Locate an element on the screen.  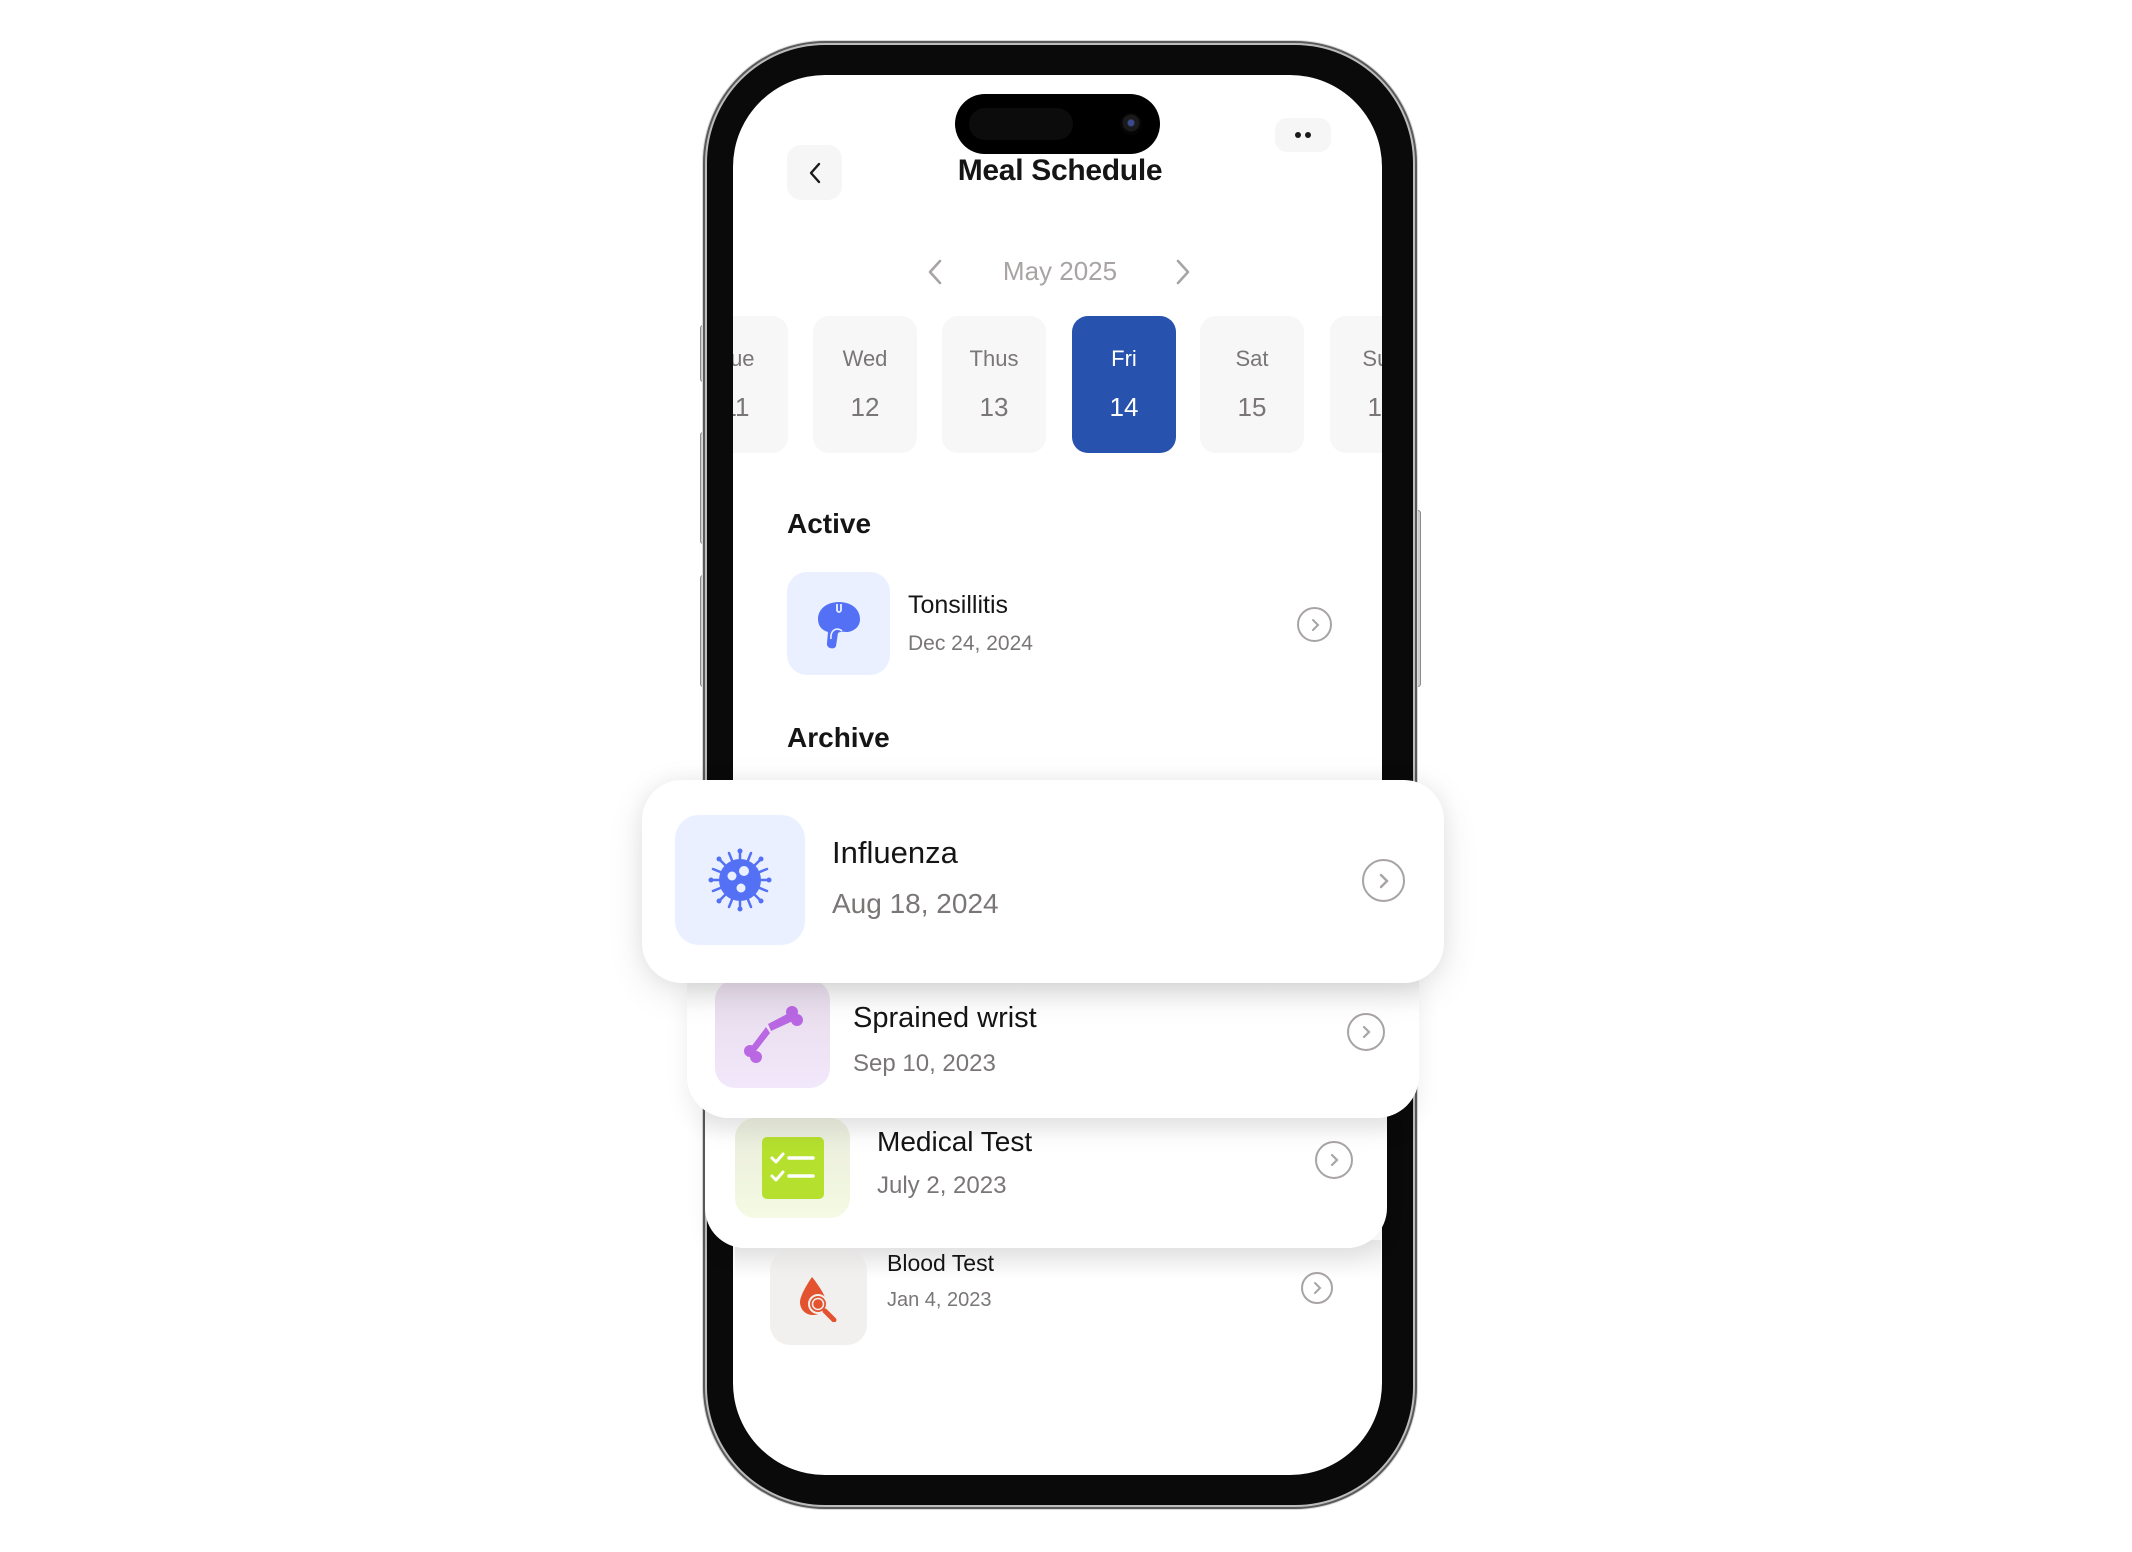
item-date: Sep 10, 2023 is located at coordinates (924, 1063).